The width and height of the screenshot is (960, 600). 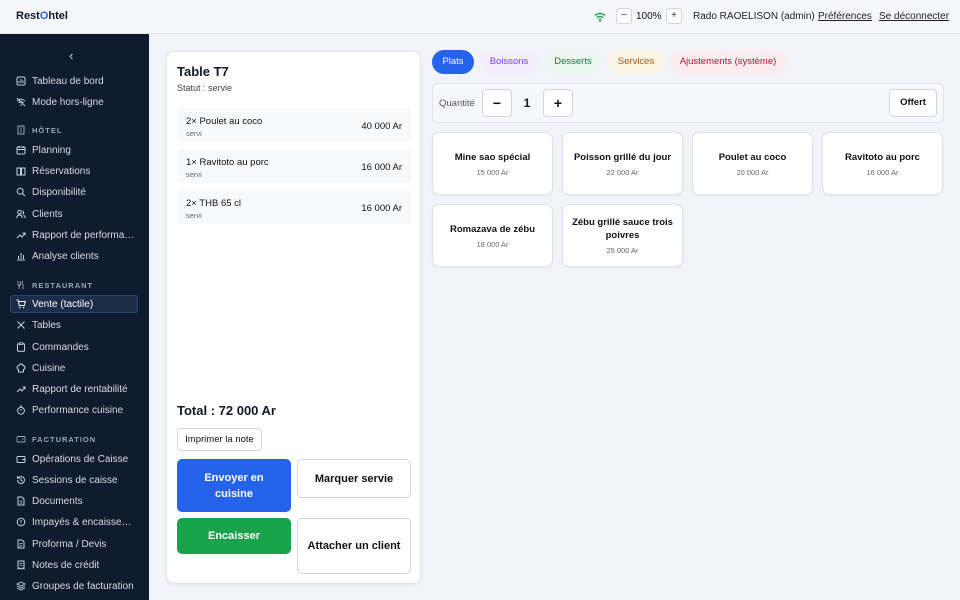 I want to click on app-logo: RestOhtel, so click(x=42, y=16).